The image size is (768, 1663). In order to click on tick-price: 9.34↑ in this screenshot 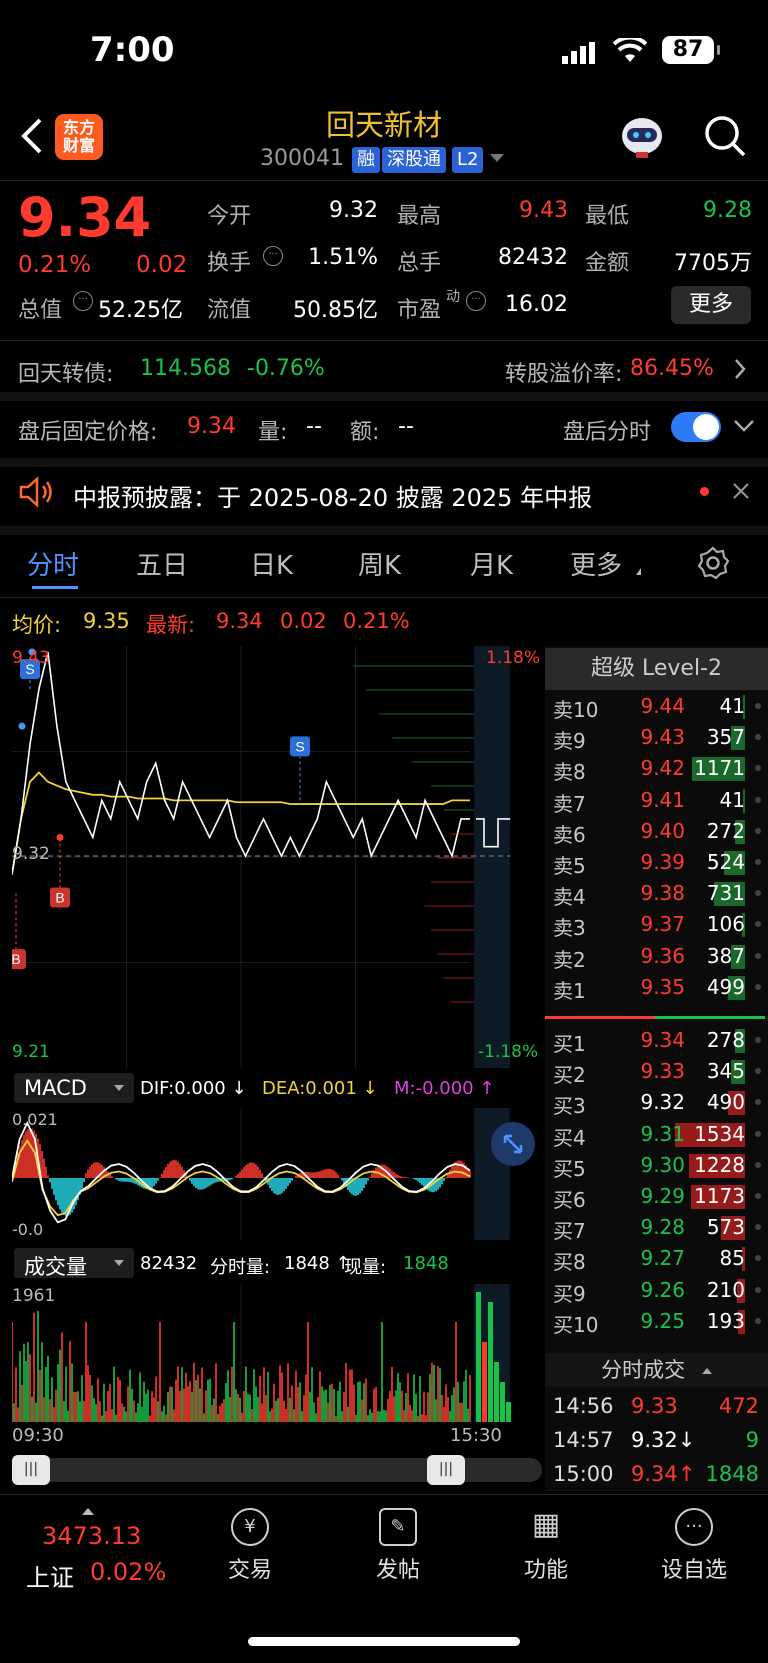, I will do `click(663, 1474)`.